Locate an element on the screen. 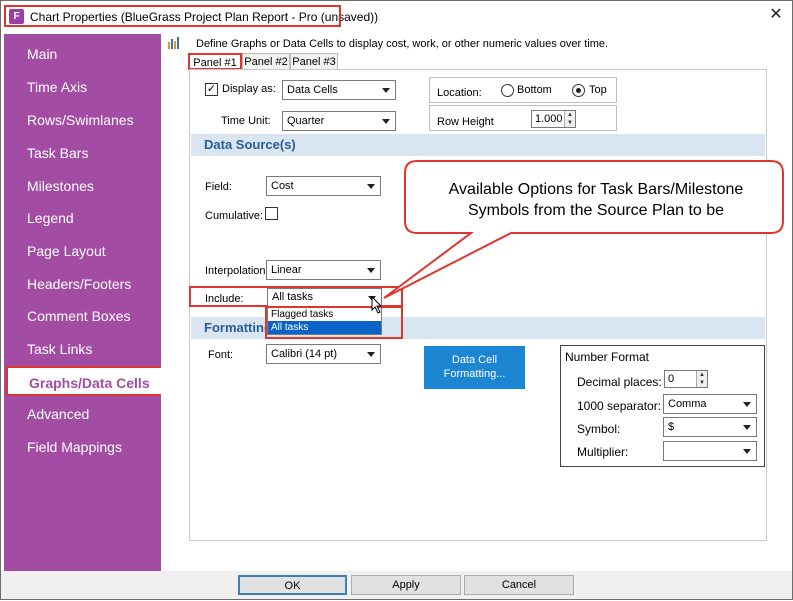 This screenshot has width=793, height=601. time-unit-select: Quarter is located at coordinates (339, 121).